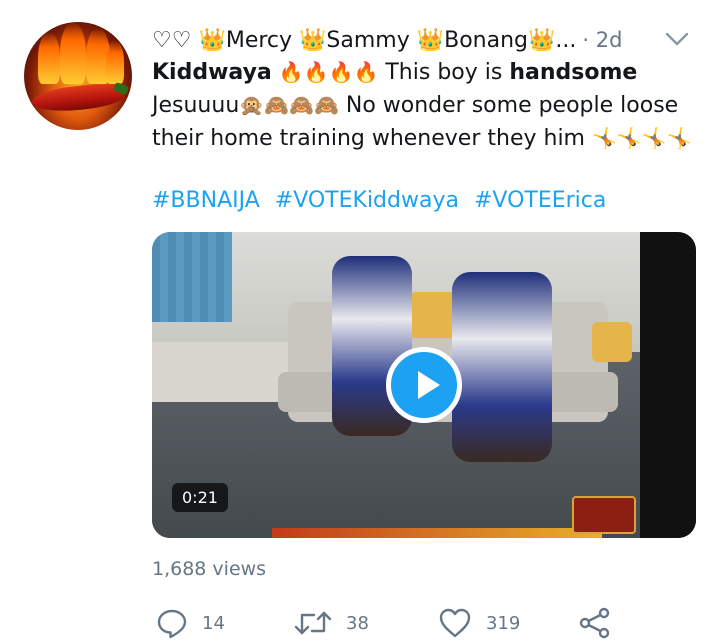 This screenshot has width=720, height=643. What do you see at coordinates (677, 39) in the screenshot?
I see `chevron-down-icon` at bounding box center [677, 39].